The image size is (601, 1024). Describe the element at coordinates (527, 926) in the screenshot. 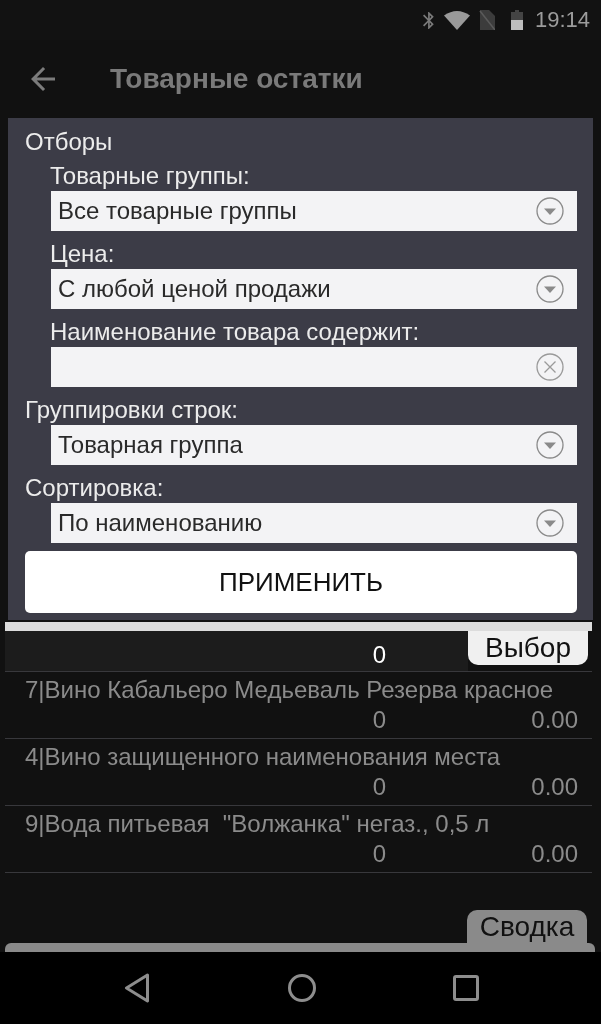

I see `drawer-tab: Сводка` at that location.